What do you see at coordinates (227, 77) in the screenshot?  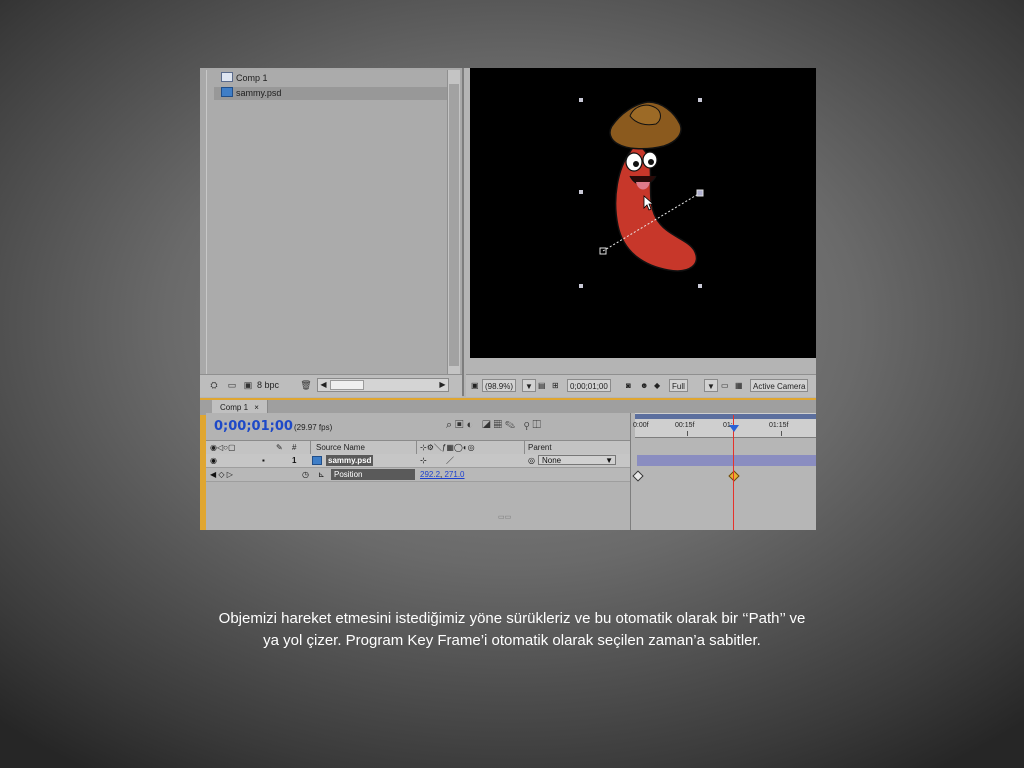 I see `composition-icon` at bounding box center [227, 77].